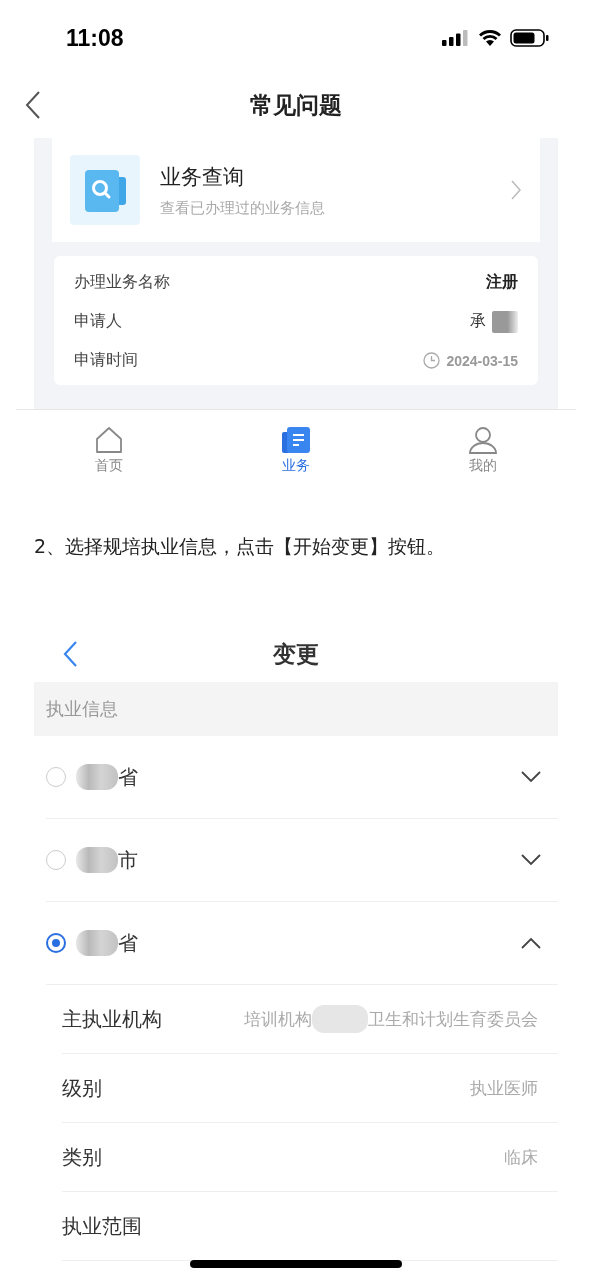  I want to click on field-value: 2024-03-15, so click(482, 360).